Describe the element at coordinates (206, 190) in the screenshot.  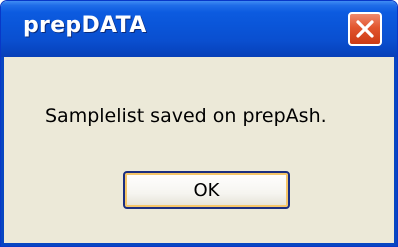
I see `ok-button: OK` at that location.